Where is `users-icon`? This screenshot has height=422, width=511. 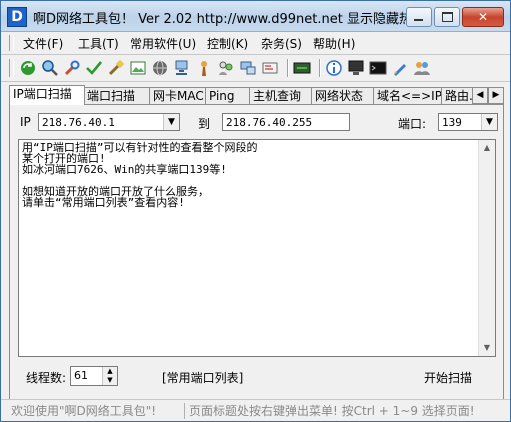 users-icon is located at coordinates (226, 68).